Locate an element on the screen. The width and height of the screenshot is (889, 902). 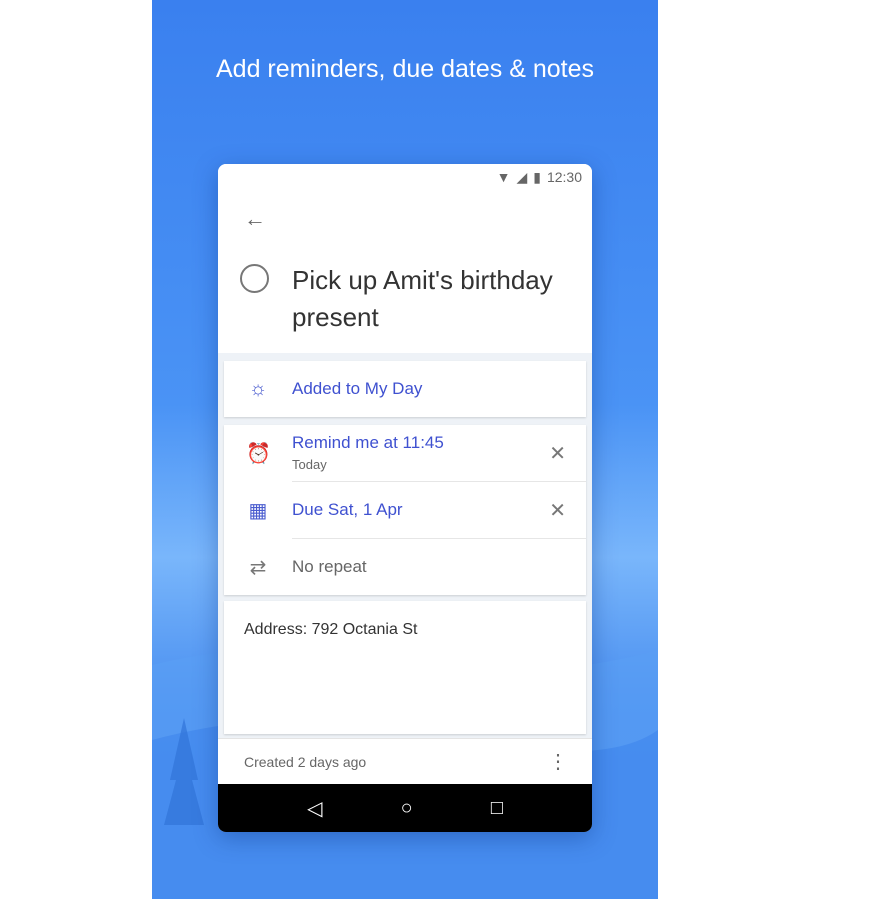
nav-home-icon: ○ is located at coordinates (407, 808).